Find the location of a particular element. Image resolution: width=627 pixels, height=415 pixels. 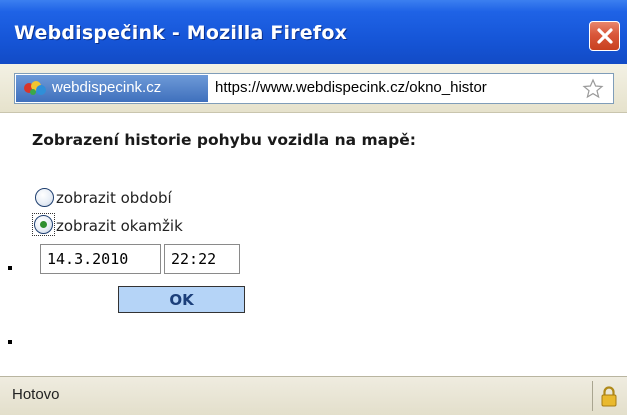

close-icon is located at coordinates (605, 36).